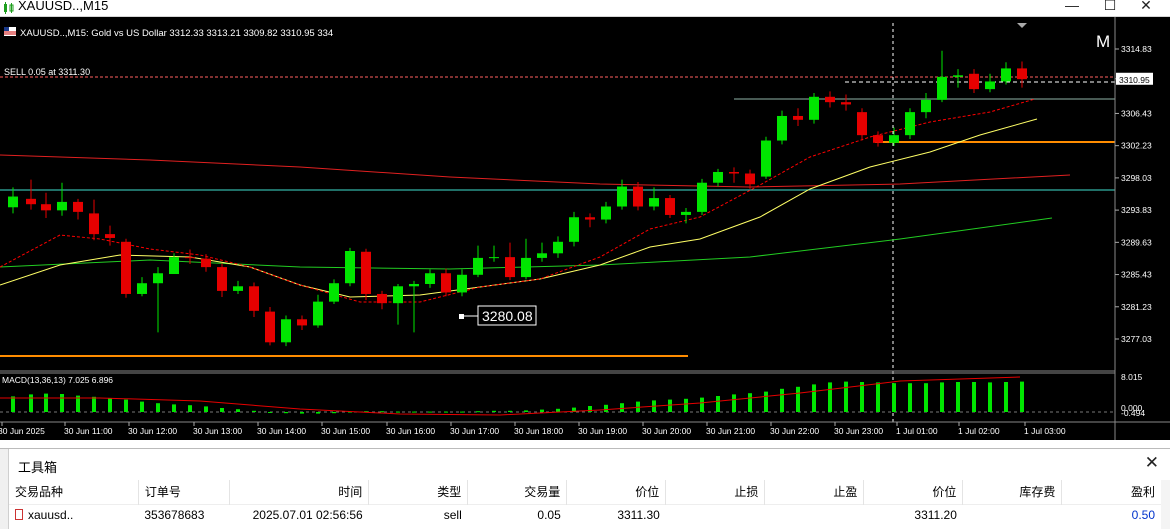  I want to click on col-price: 价位, so click(616, 492).